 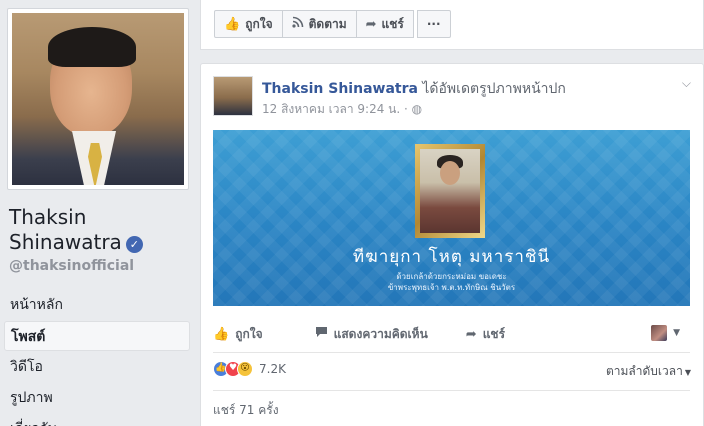 I want to click on post-comment-label: แสดงความคิดเห็น, so click(x=380, y=333).